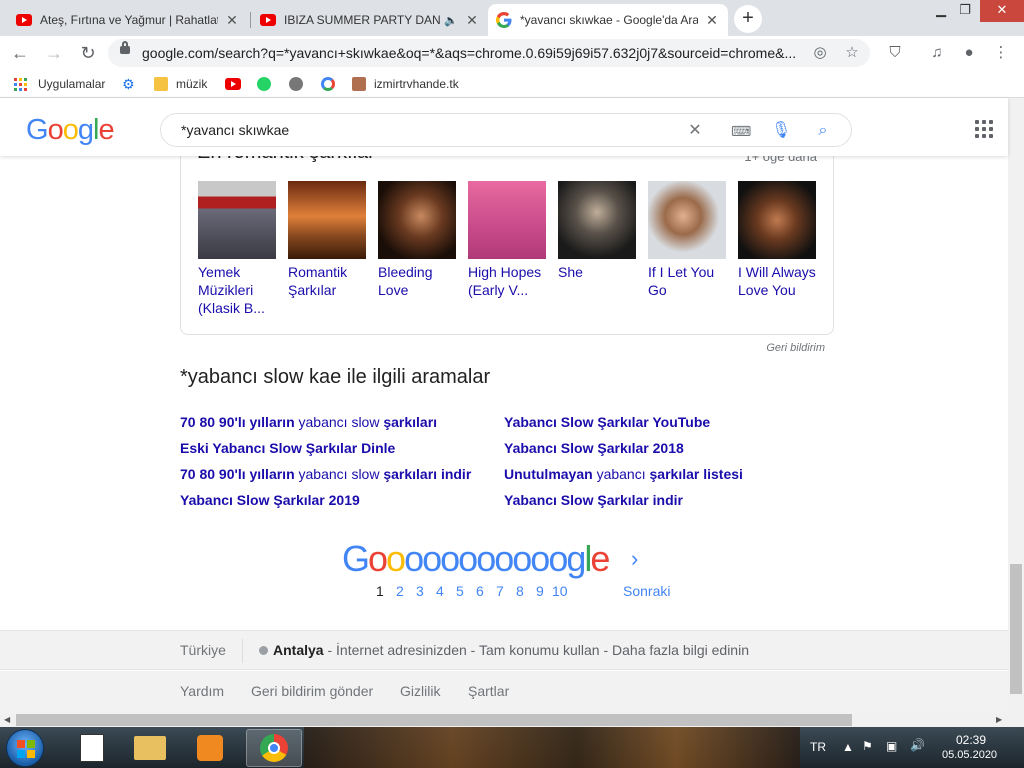  Describe the element at coordinates (460, 591) in the screenshot. I see `page-5: 5` at that location.